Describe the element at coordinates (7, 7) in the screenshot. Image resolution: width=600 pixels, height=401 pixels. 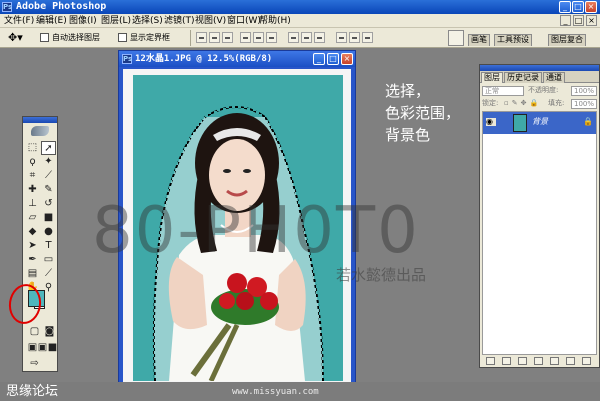
I see `photoshop-icon: Ps` at that location.